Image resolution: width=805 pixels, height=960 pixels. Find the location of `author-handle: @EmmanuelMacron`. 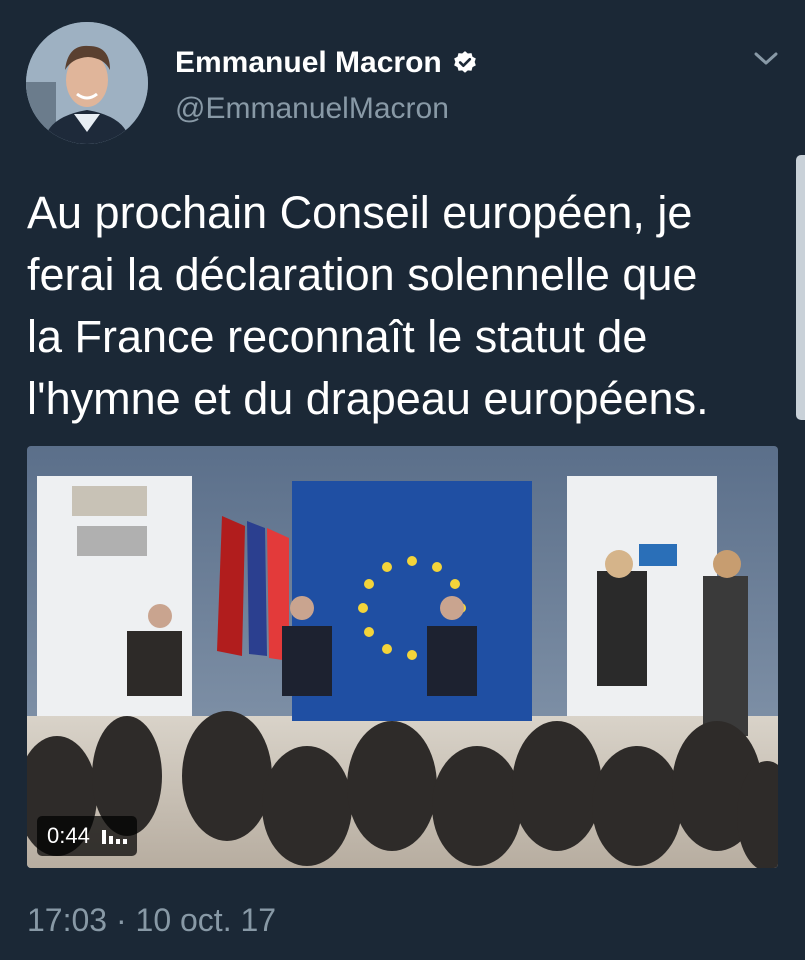

author-handle: @EmmanuelMacron is located at coordinates (312, 109).